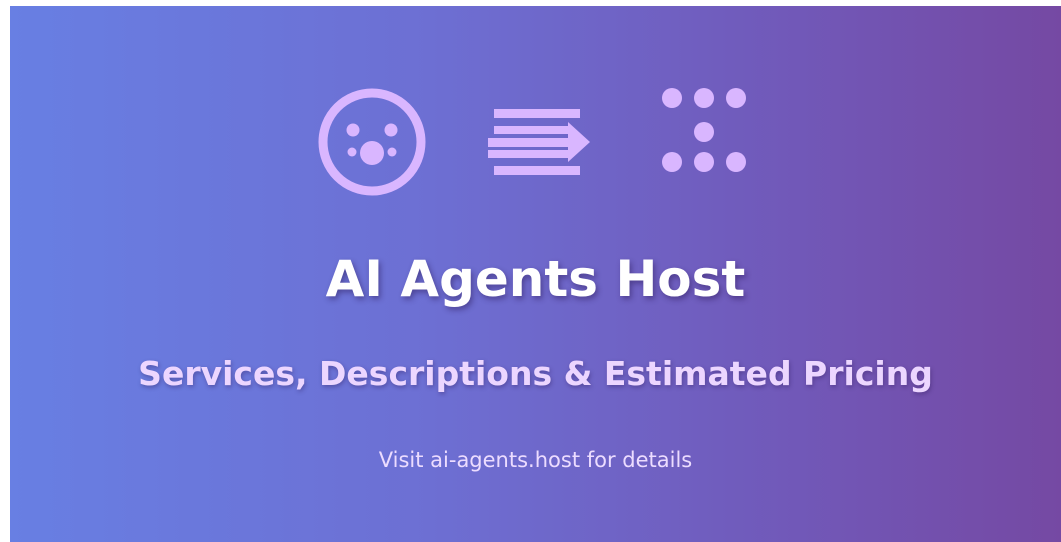  I want to click on banner-footer: Visit ai-agents.host for details, so click(535, 460).